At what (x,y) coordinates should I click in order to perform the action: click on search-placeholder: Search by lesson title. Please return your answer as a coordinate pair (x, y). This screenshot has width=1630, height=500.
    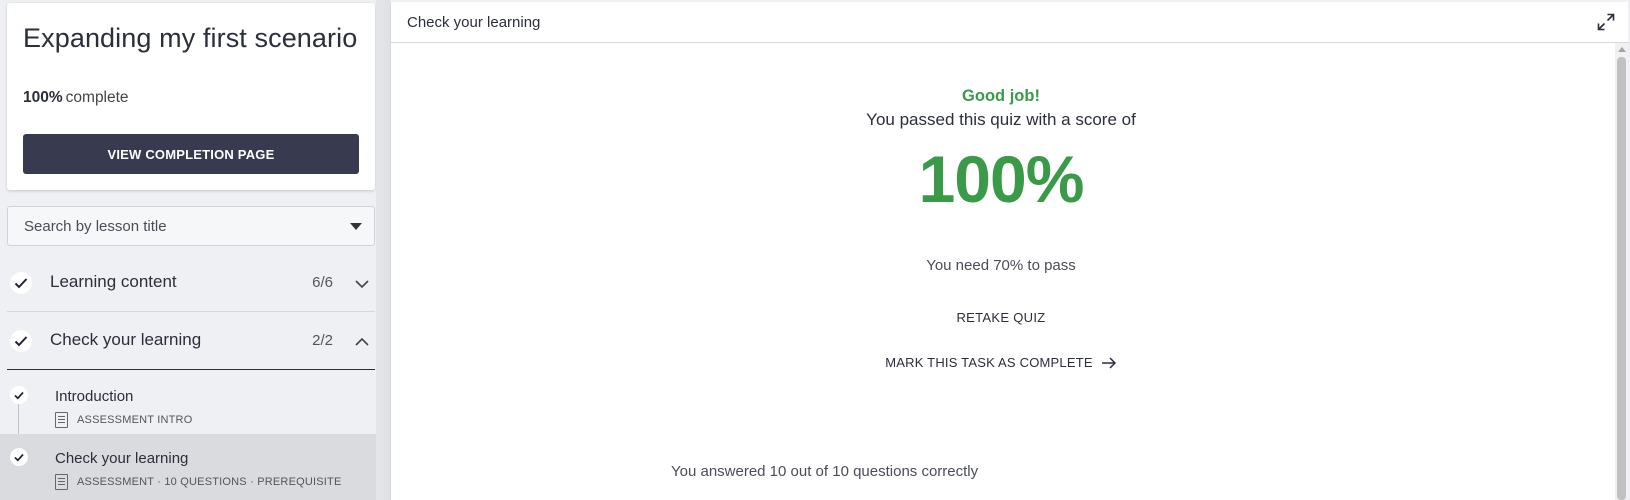
    Looking at the image, I should click on (95, 226).